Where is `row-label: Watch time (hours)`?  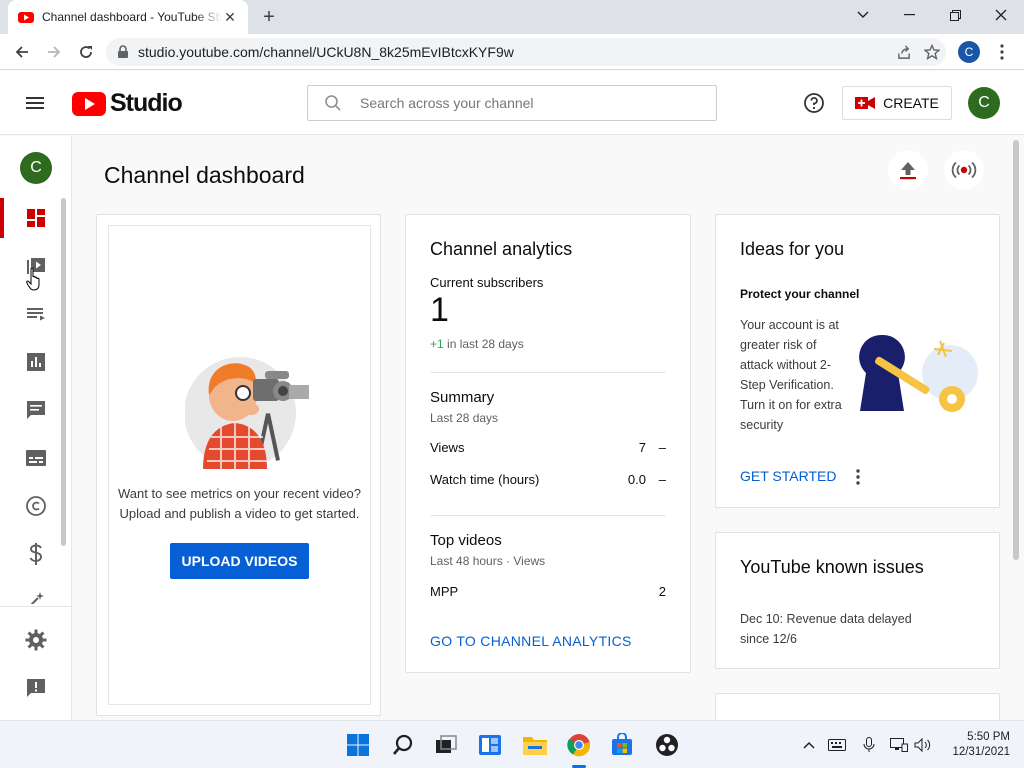 row-label: Watch time (hours) is located at coordinates (485, 479).